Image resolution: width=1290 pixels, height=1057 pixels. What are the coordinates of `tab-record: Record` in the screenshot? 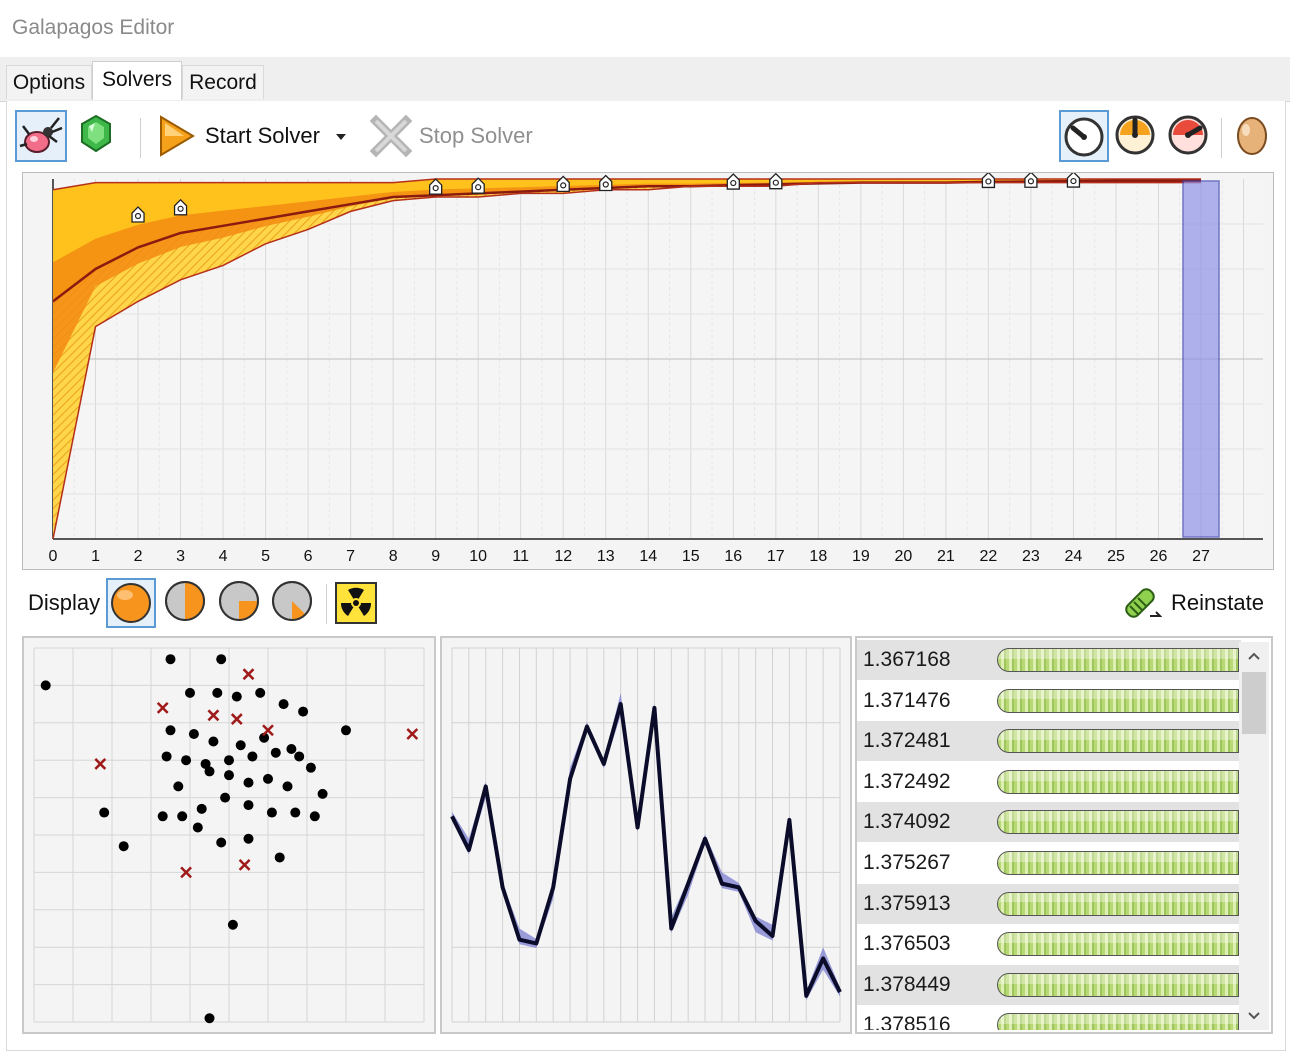 It's located at (223, 82).